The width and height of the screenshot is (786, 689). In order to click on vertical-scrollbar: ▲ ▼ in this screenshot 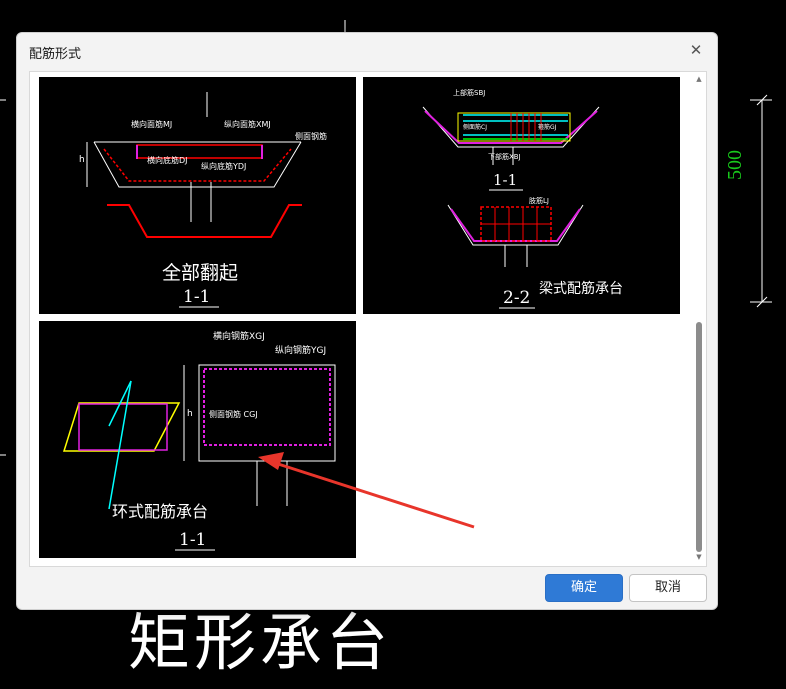, I will do `click(699, 318)`.